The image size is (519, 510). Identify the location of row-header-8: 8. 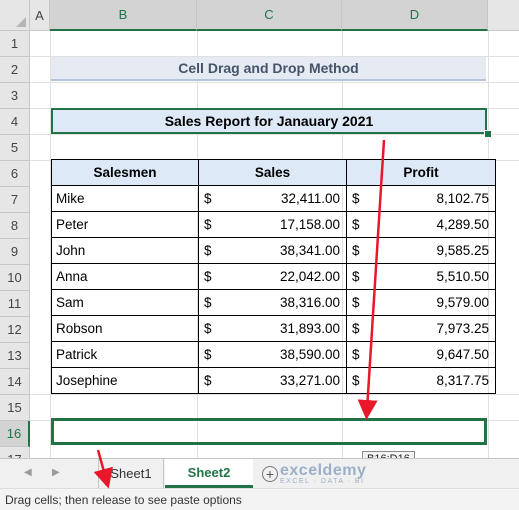
(15, 226).